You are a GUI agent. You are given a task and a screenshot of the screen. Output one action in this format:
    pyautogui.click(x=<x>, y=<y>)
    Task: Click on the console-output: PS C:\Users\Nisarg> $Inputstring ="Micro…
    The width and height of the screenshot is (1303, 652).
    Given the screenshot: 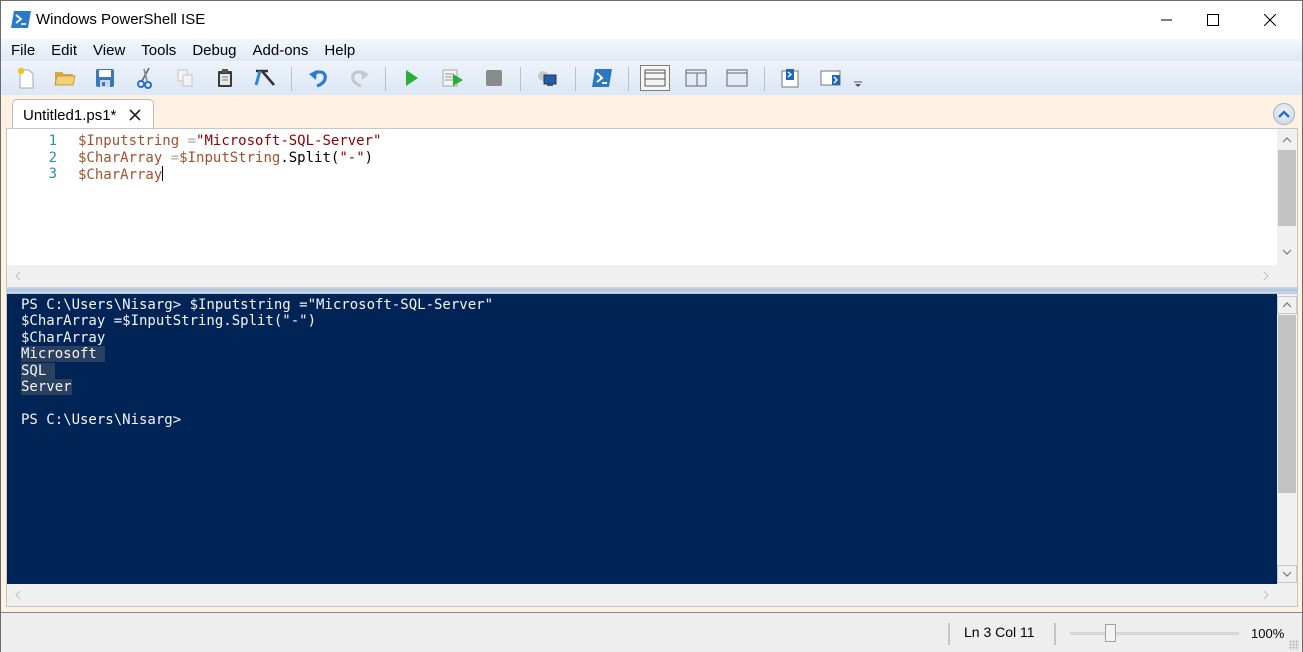 What is the action you would take?
    pyautogui.click(x=257, y=362)
    